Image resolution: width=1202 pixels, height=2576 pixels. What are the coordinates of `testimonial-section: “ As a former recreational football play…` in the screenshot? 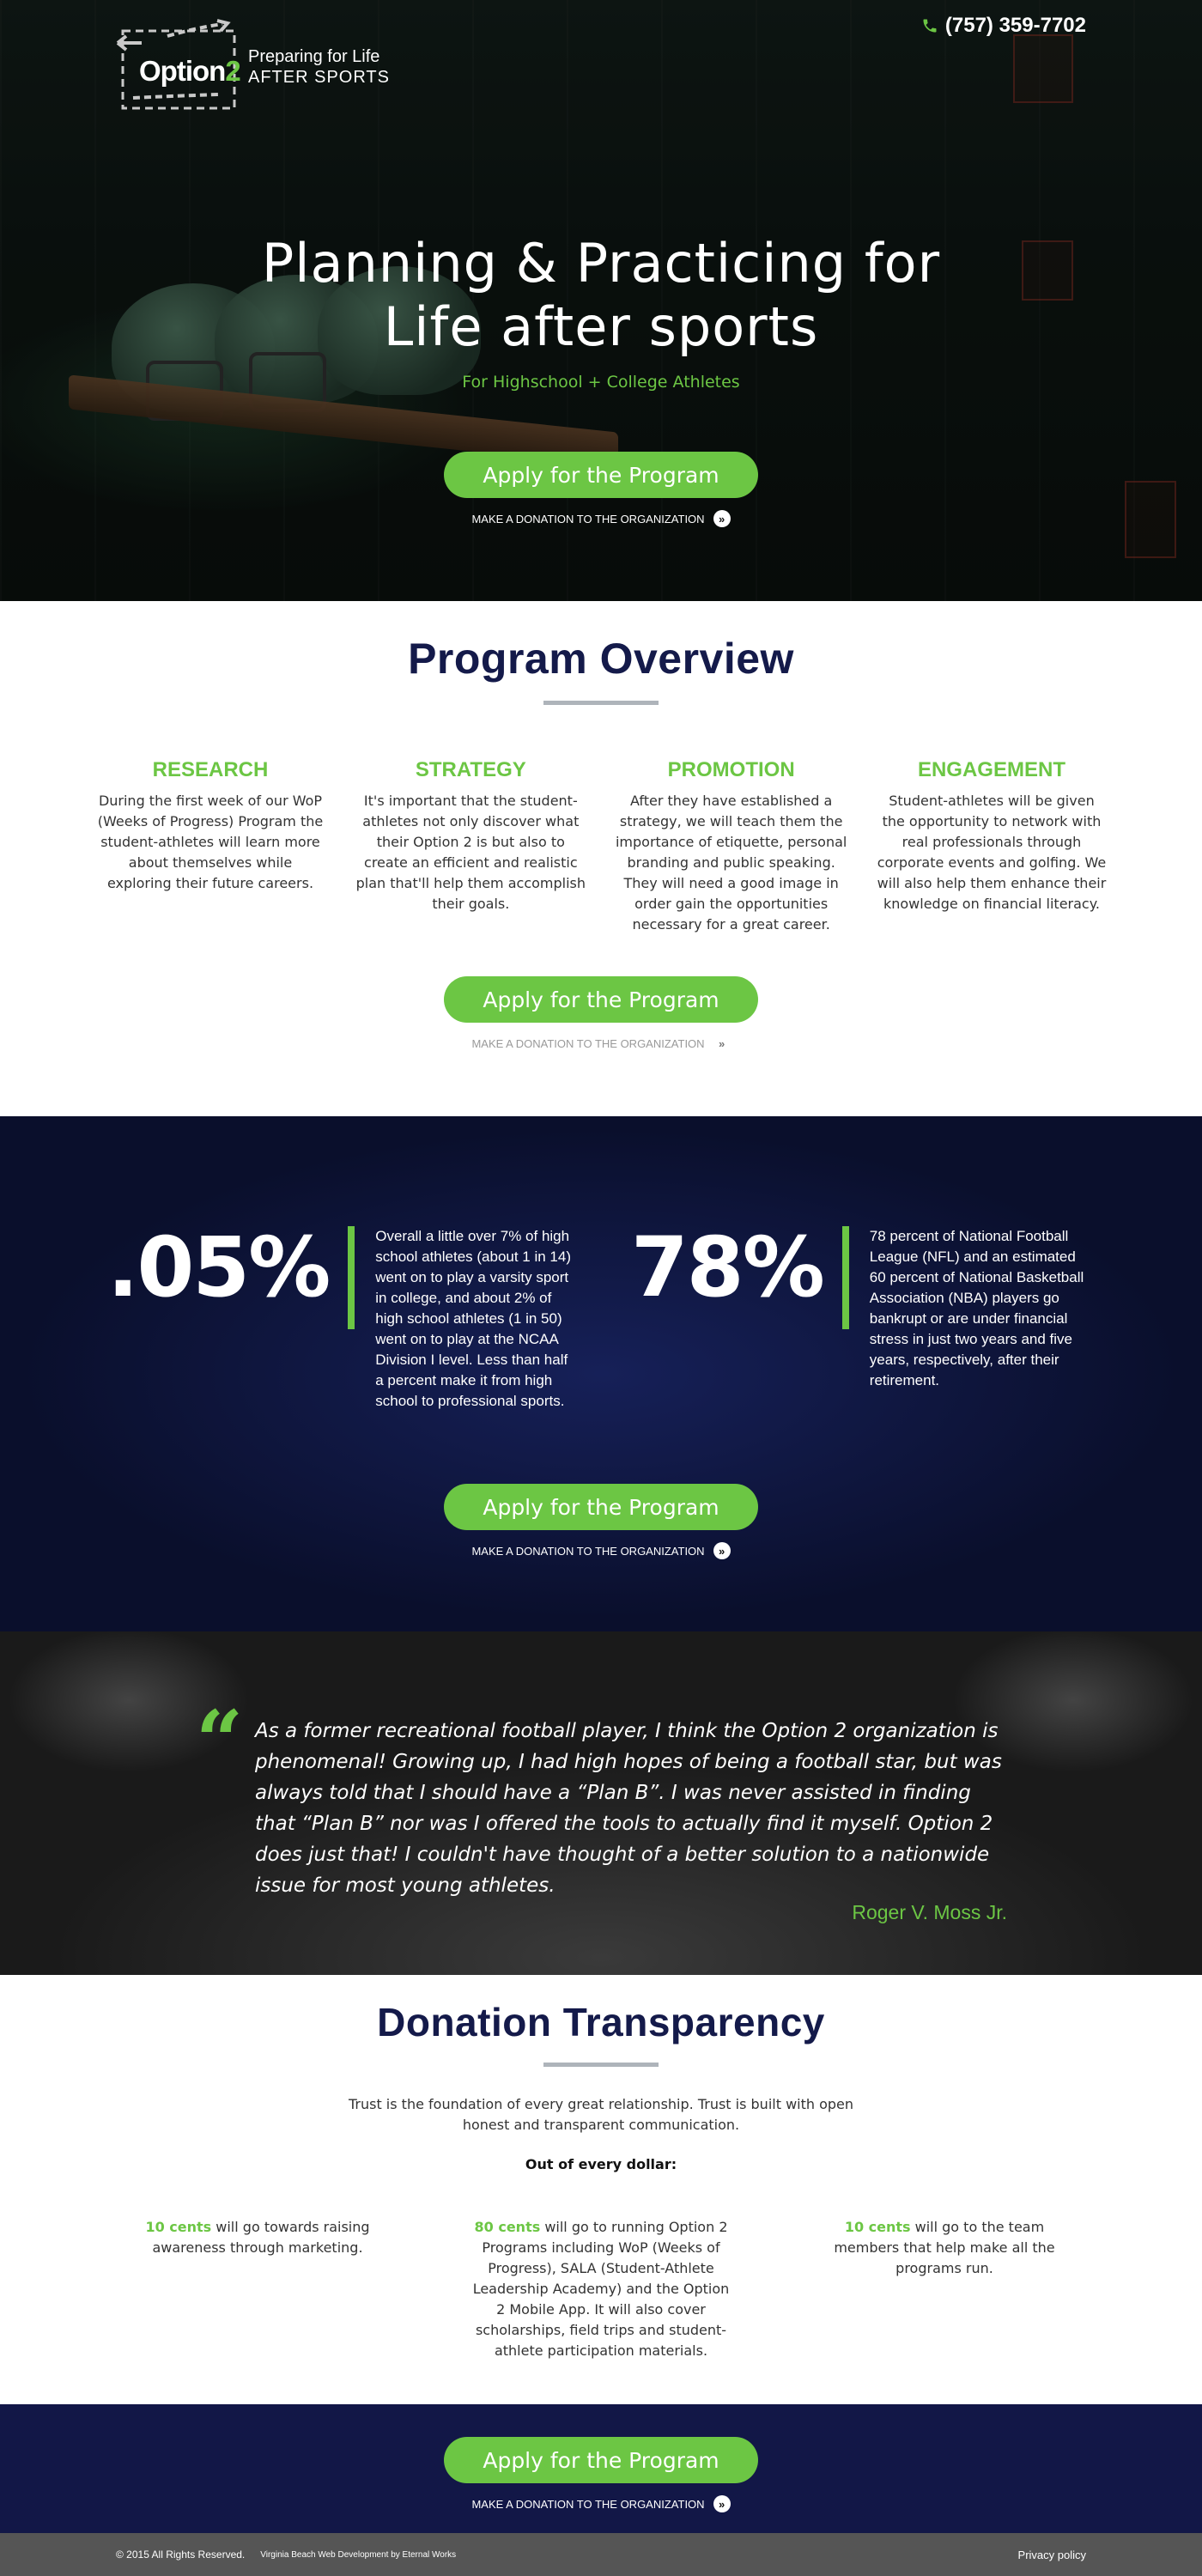 It's located at (601, 1803).